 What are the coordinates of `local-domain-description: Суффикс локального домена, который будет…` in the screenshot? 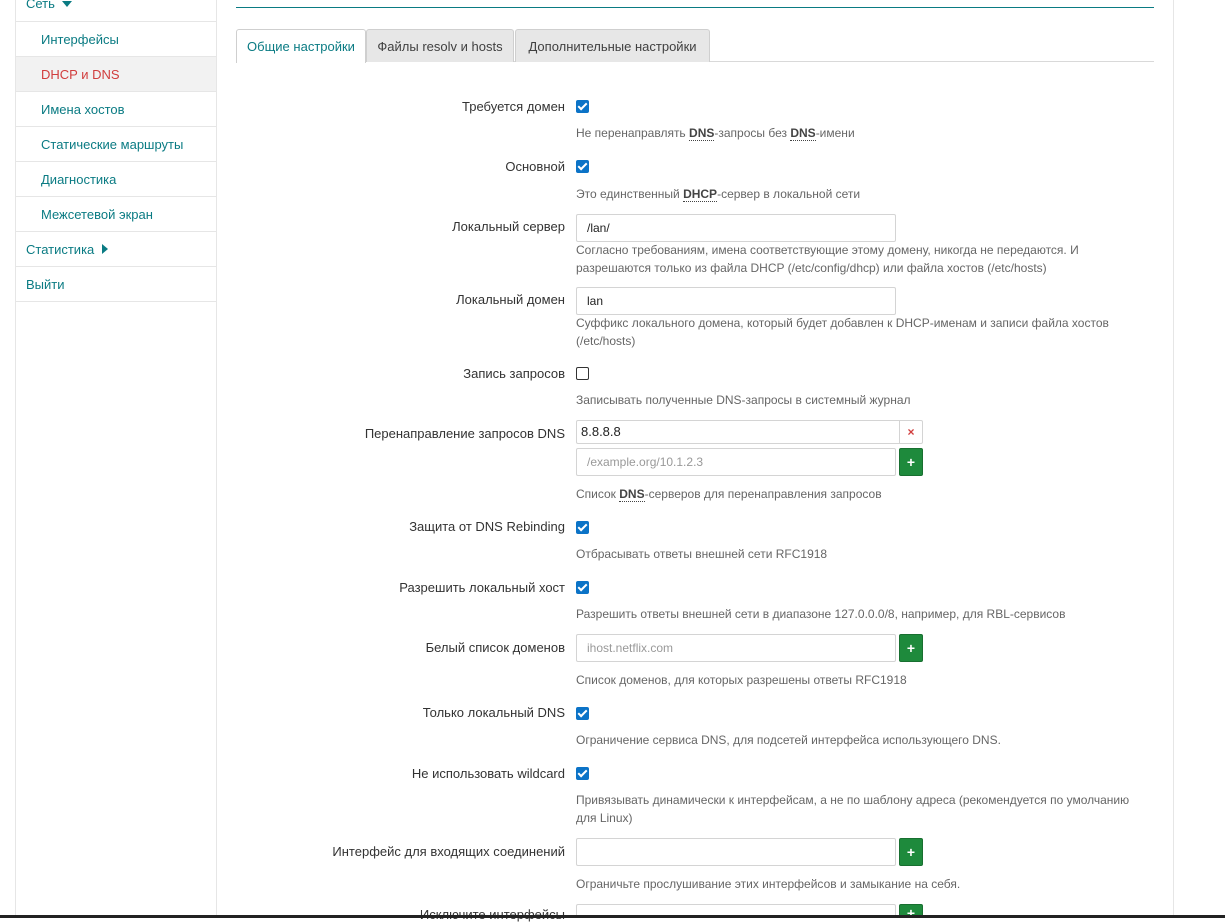 It's located at (842, 332).